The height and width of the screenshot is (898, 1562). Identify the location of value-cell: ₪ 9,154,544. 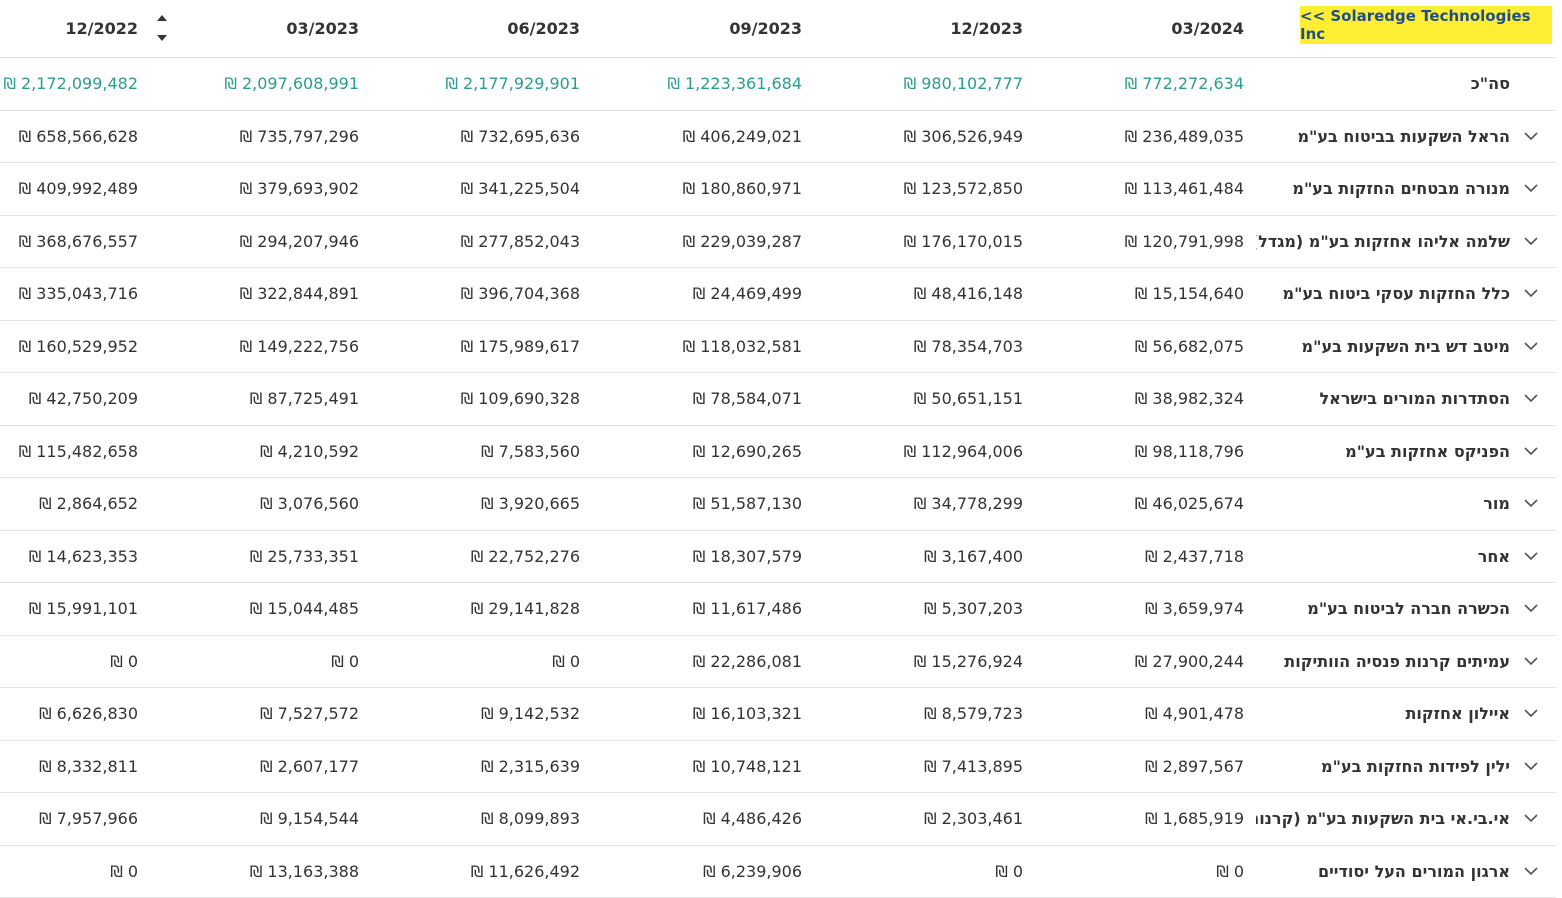
(254, 819).